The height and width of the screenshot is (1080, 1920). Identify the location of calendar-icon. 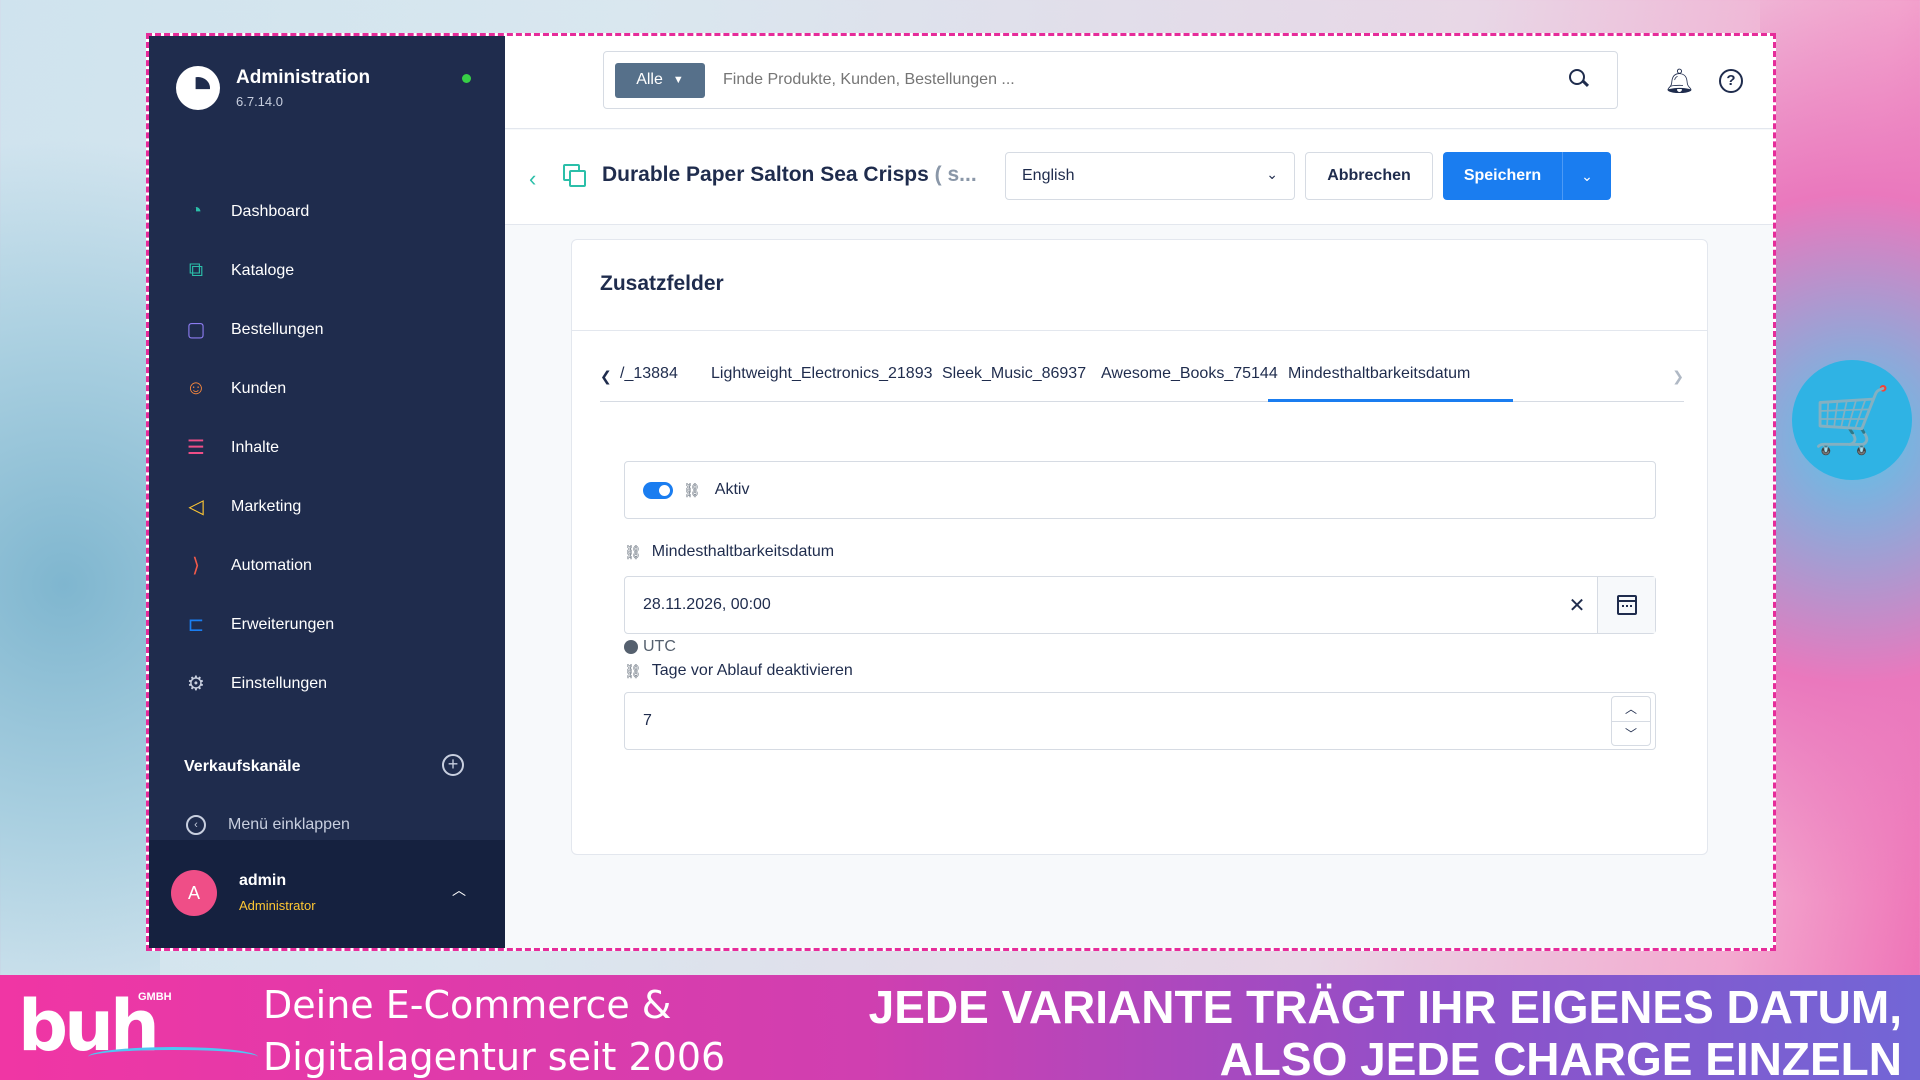
(1626, 605).